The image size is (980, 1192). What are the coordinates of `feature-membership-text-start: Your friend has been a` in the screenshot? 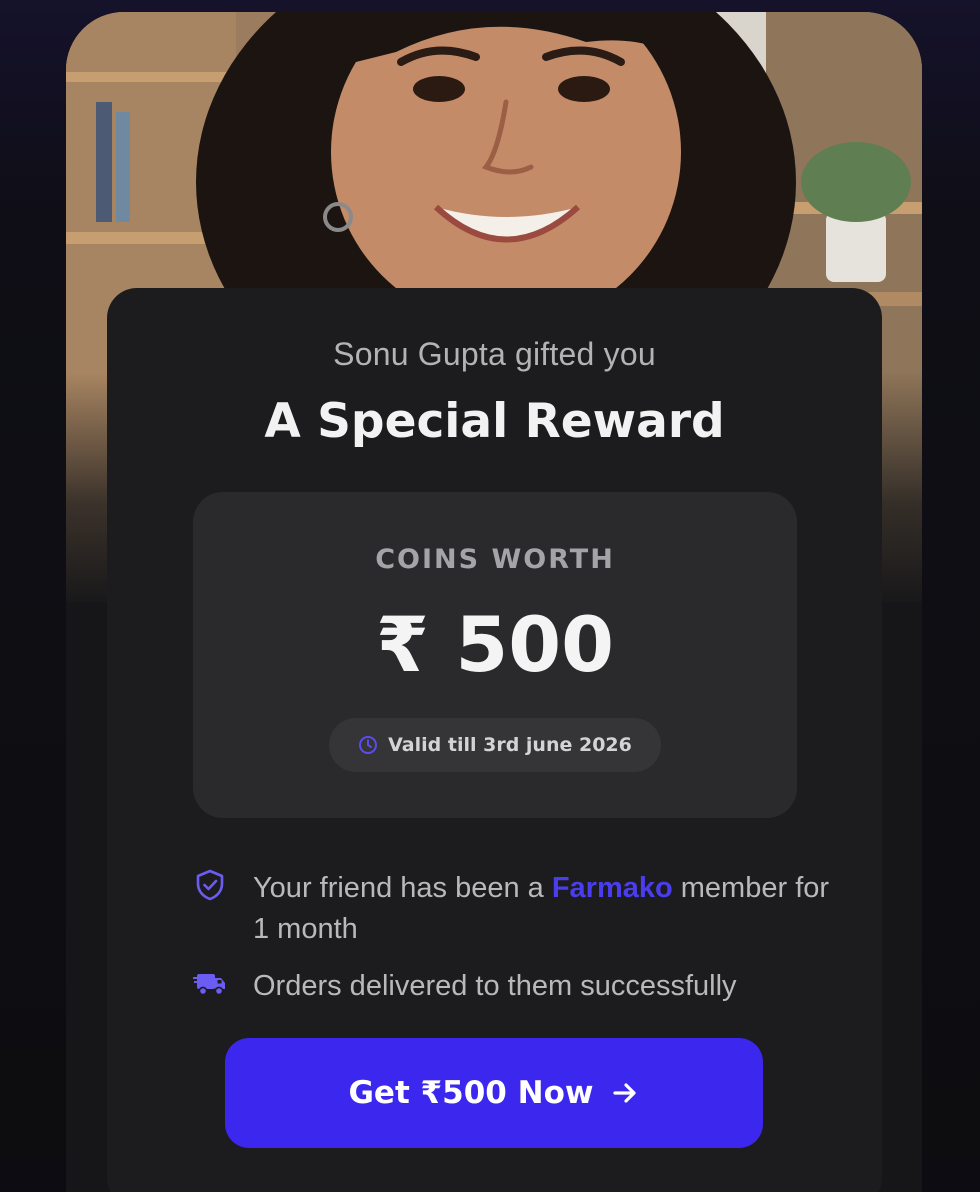 It's located at (402, 888).